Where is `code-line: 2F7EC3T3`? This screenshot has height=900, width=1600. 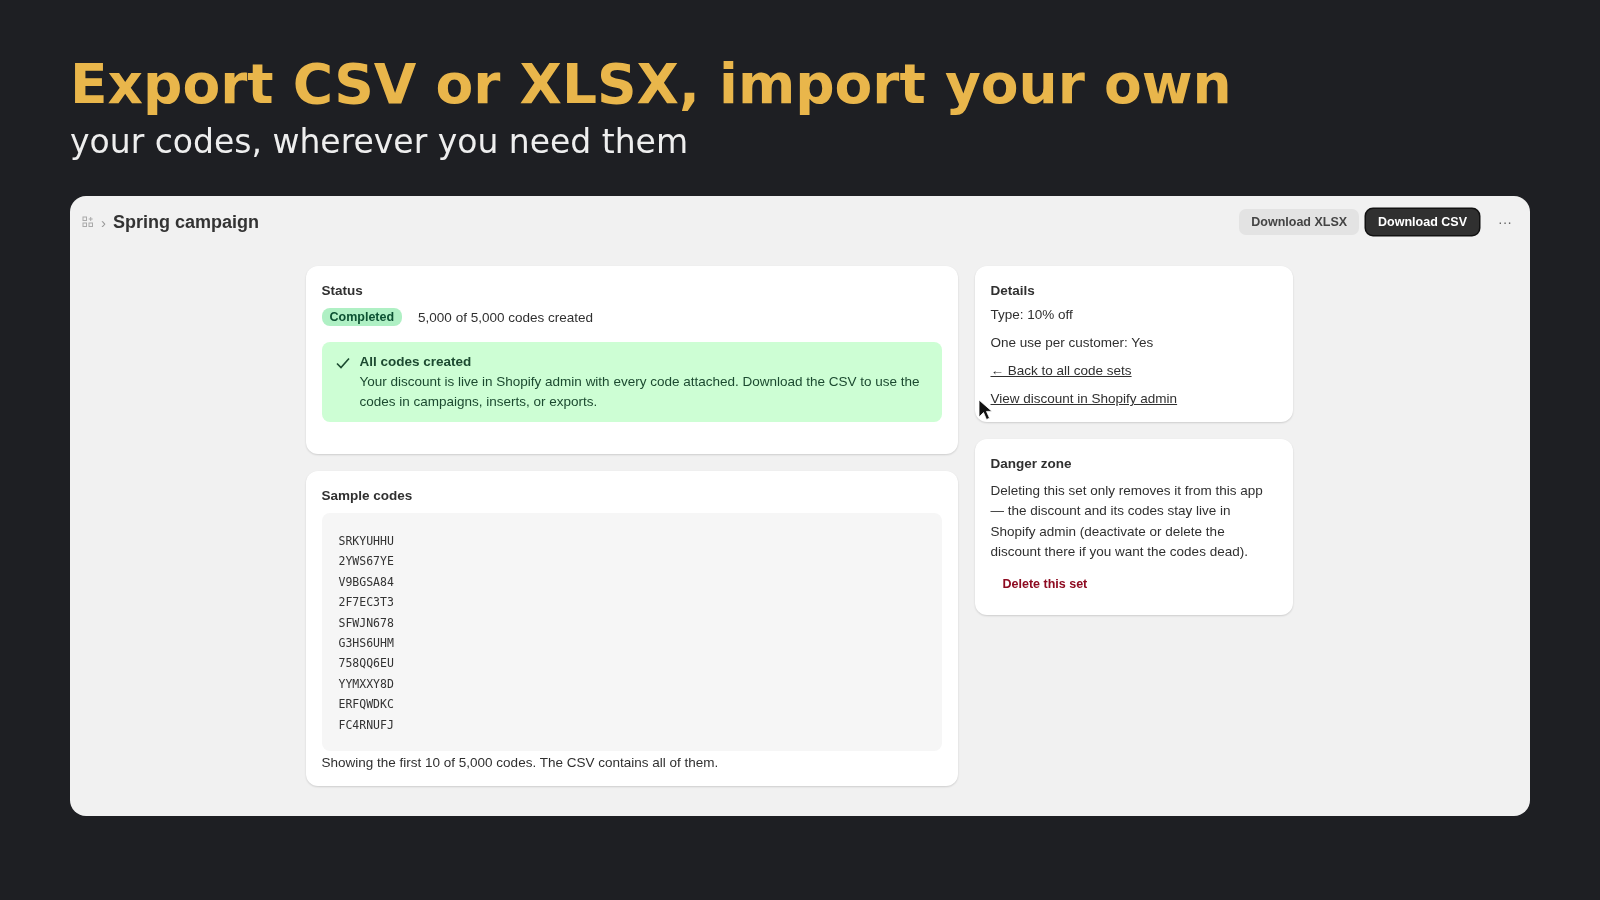 code-line: 2F7EC3T3 is located at coordinates (366, 603).